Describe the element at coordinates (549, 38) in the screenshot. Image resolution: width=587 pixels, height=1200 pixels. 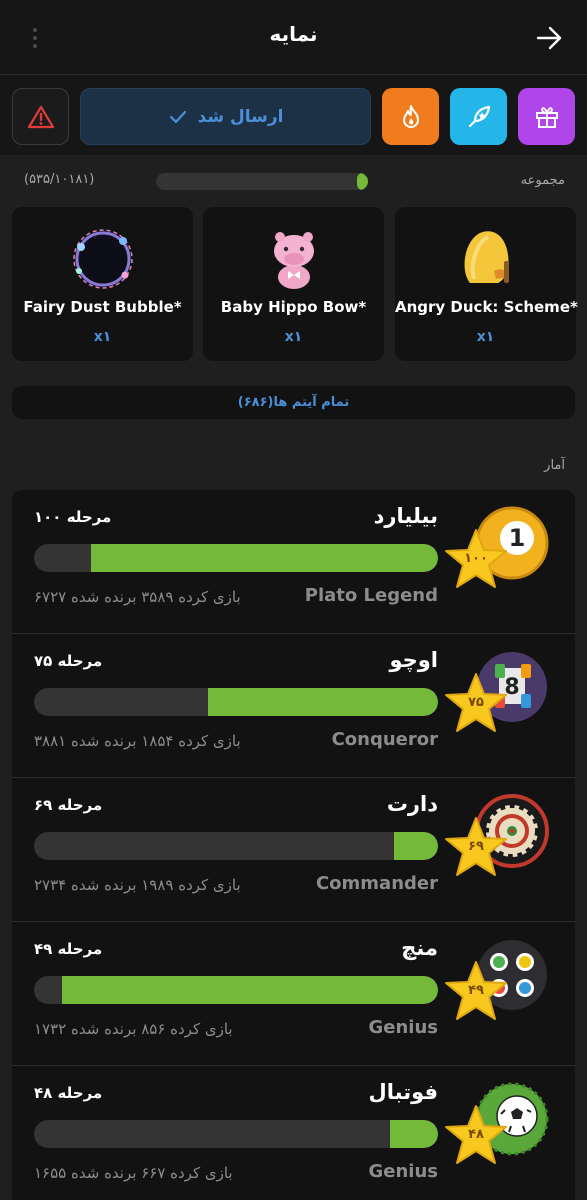
I see `arrow-right-icon` at that location.